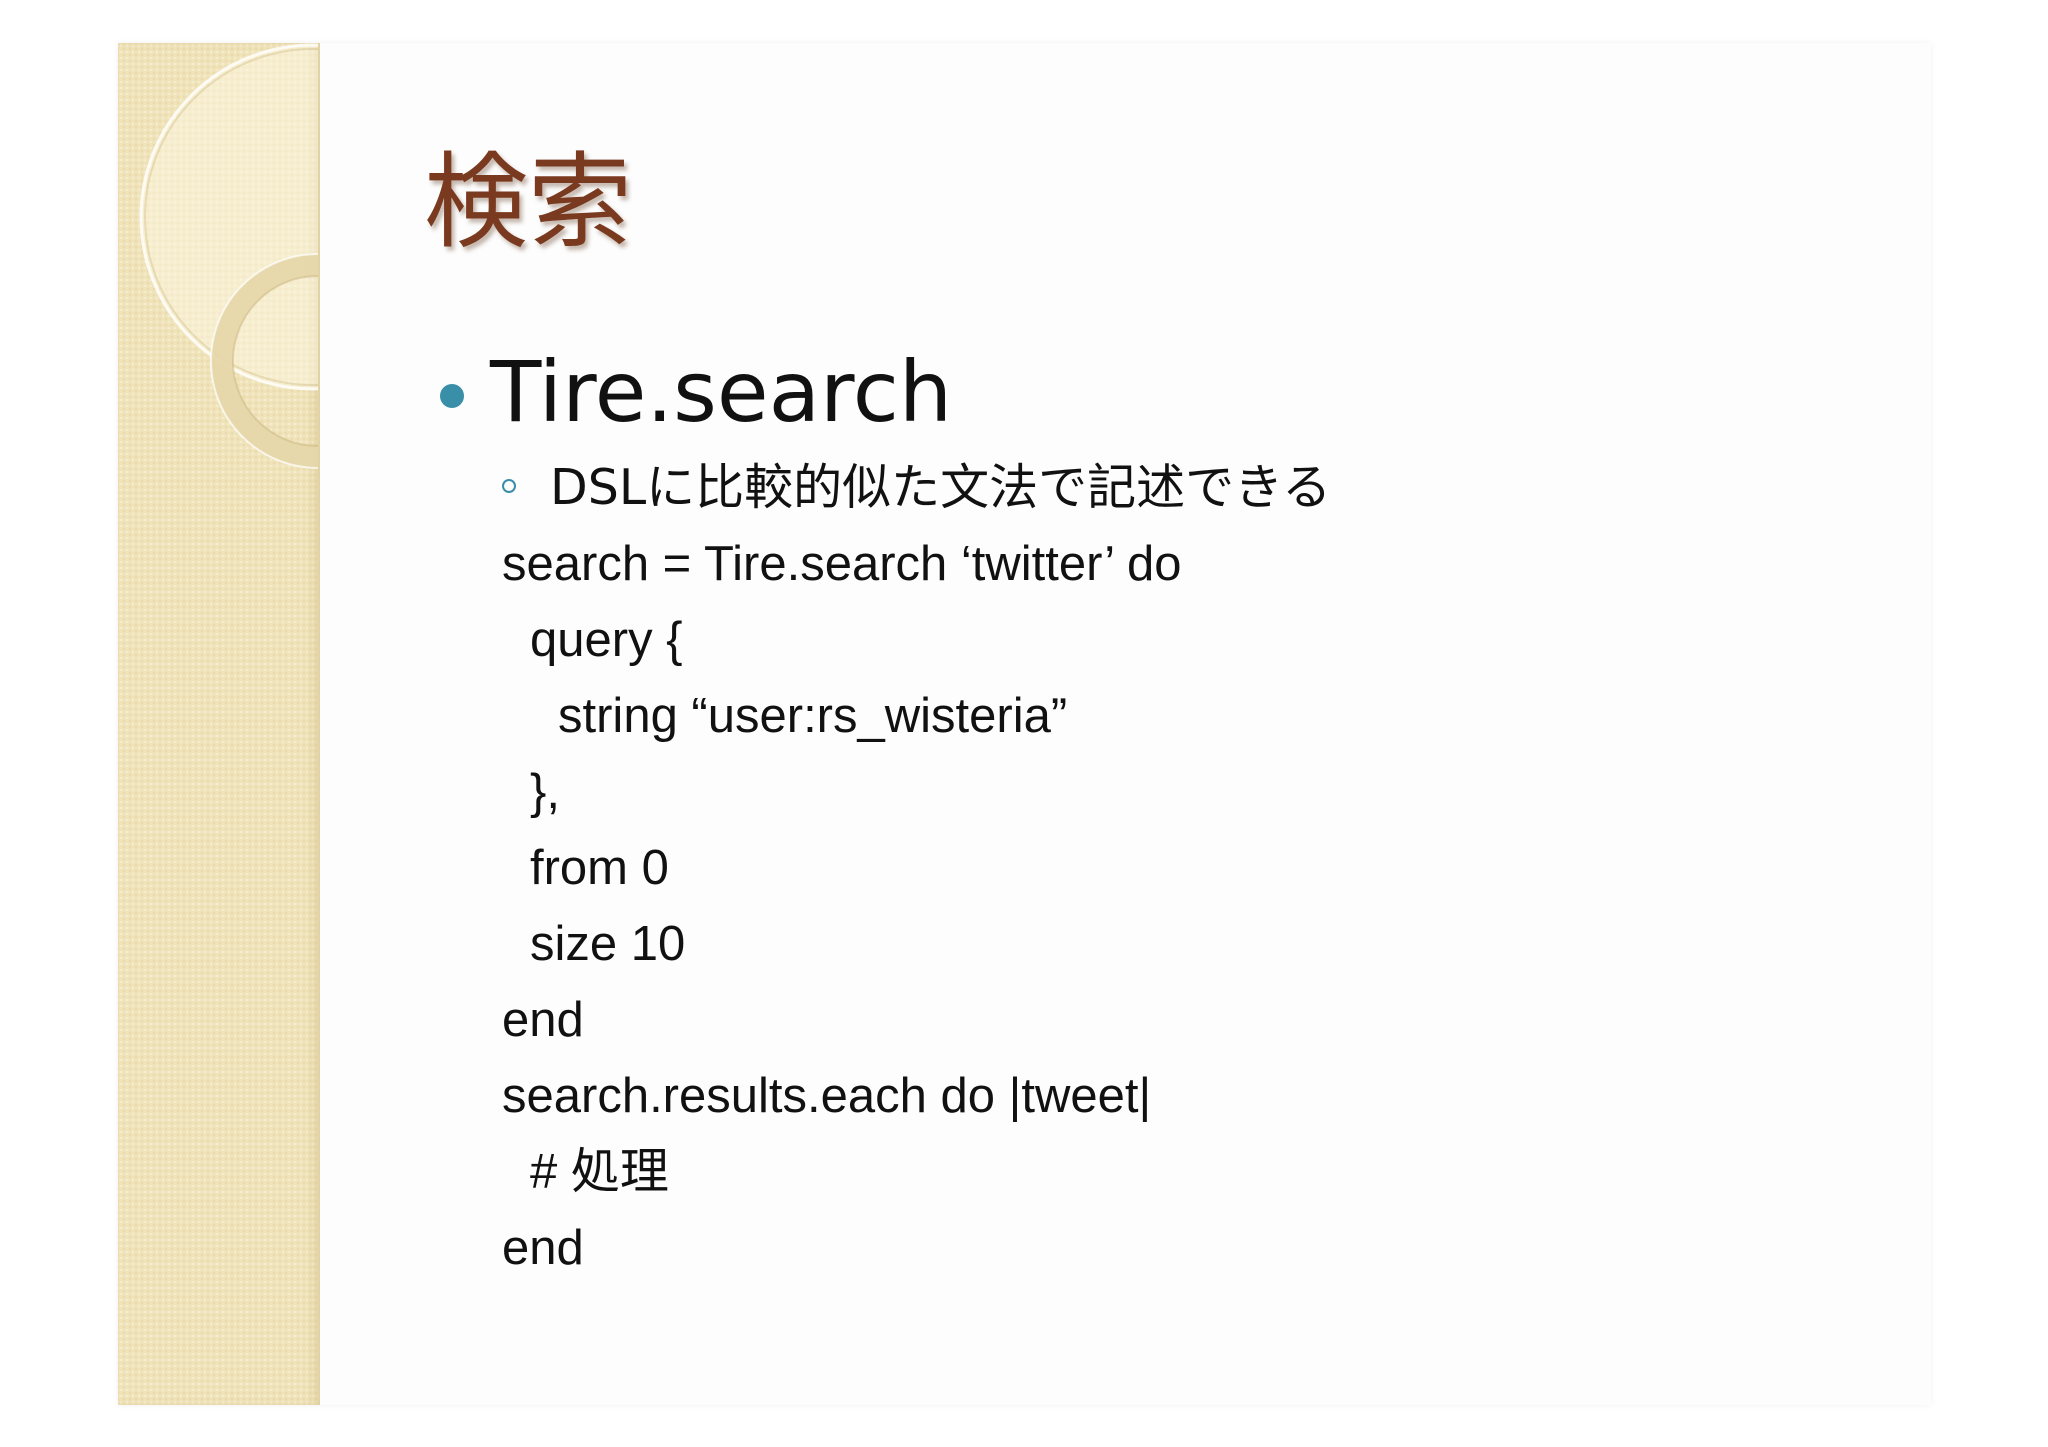 Image resolution: width=2048 pixels, height=1447 pixels. What do you see at coordinates (228, 256) in the screenshot?
I see `decorative-rings-icon` at bounding box center [228, 256].